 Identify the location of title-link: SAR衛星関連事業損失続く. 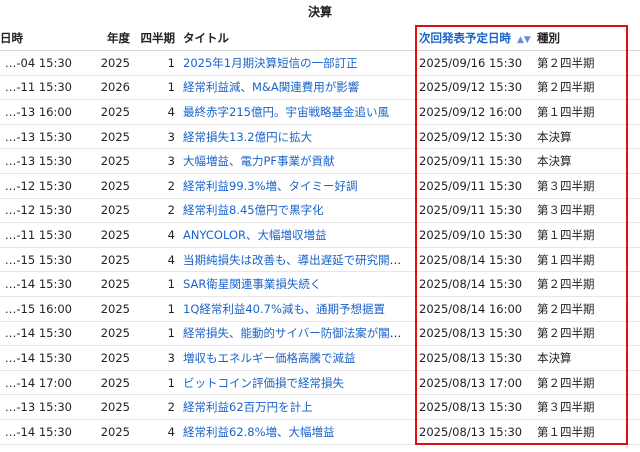
(252, 284).